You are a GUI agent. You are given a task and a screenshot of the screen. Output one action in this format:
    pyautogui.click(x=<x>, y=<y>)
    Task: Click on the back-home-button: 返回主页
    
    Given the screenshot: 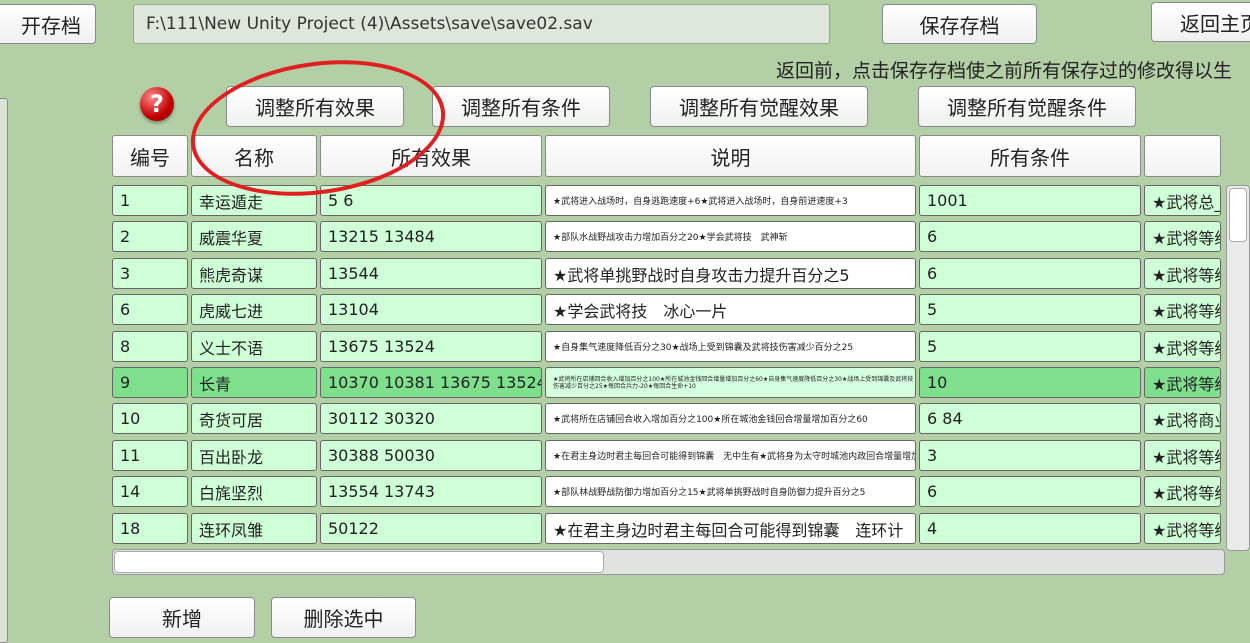 What is the action you would take?
    pyautogui.click(x=1200, y=22)
    